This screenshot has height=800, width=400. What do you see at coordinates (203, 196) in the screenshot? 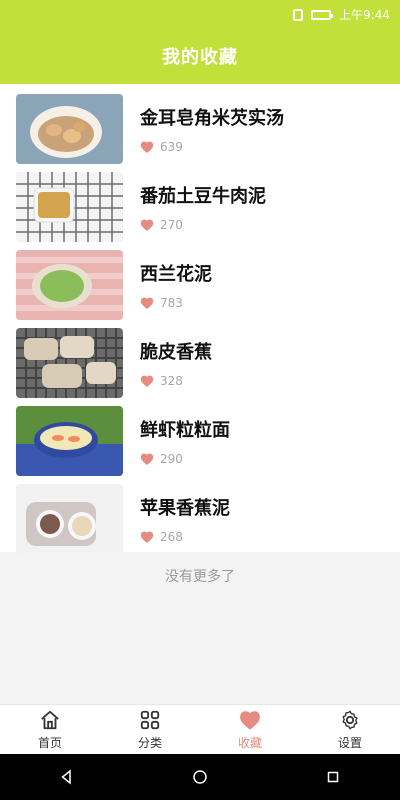
I see `item-title: 番茄土豆牛肉泥` at bounding box center [203, 196].